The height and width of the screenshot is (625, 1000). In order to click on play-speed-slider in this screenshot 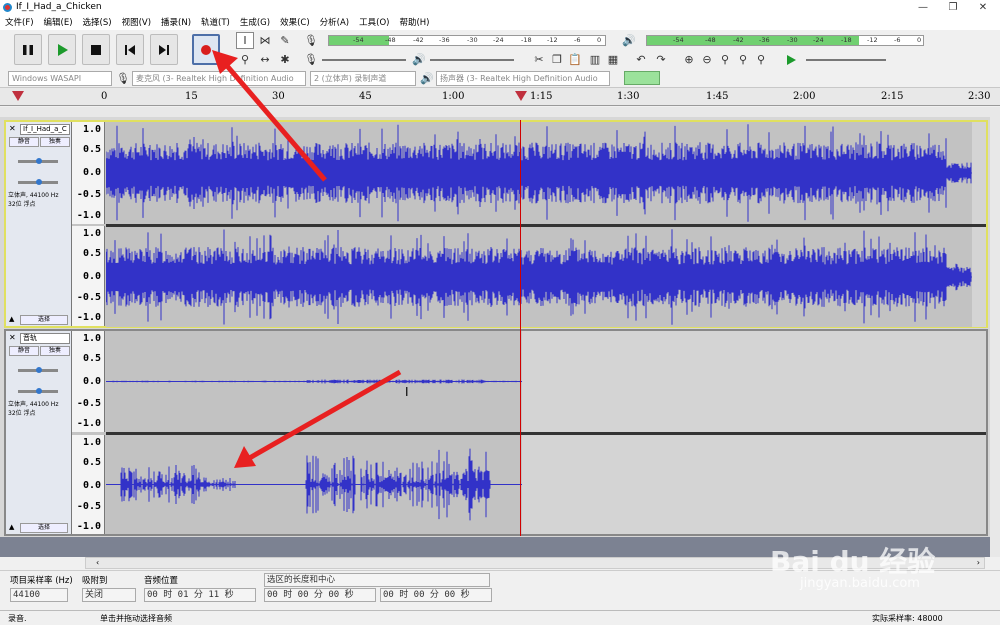, I will do `click(846, 60)`.